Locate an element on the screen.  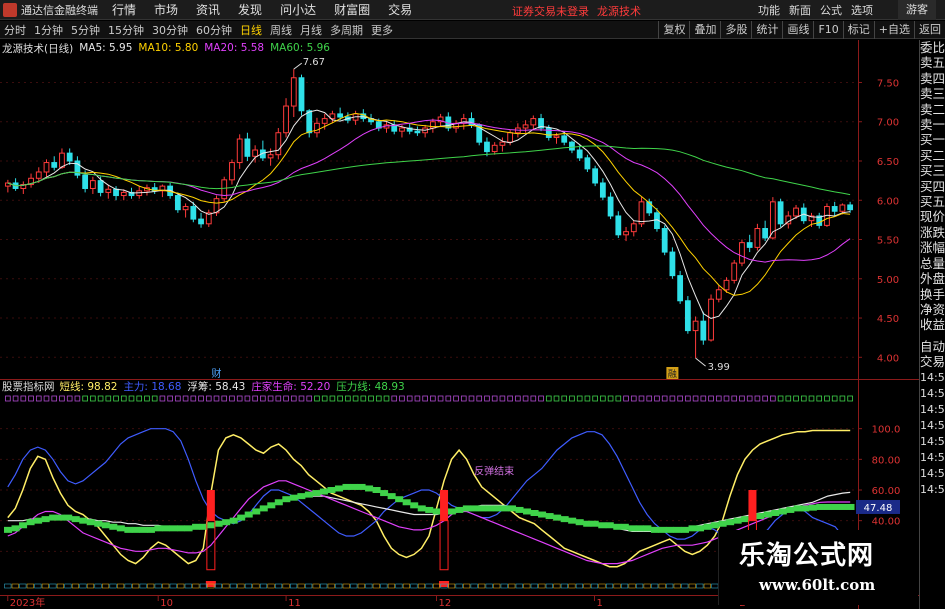
back-button: 返回 is located at coordinates (929, 30).